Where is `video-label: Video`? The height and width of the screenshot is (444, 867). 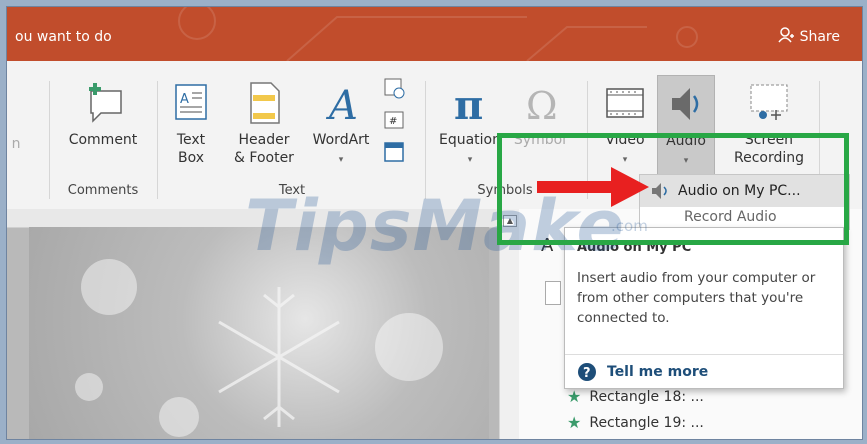 video-label: Video is located at coordinates (625, 140).